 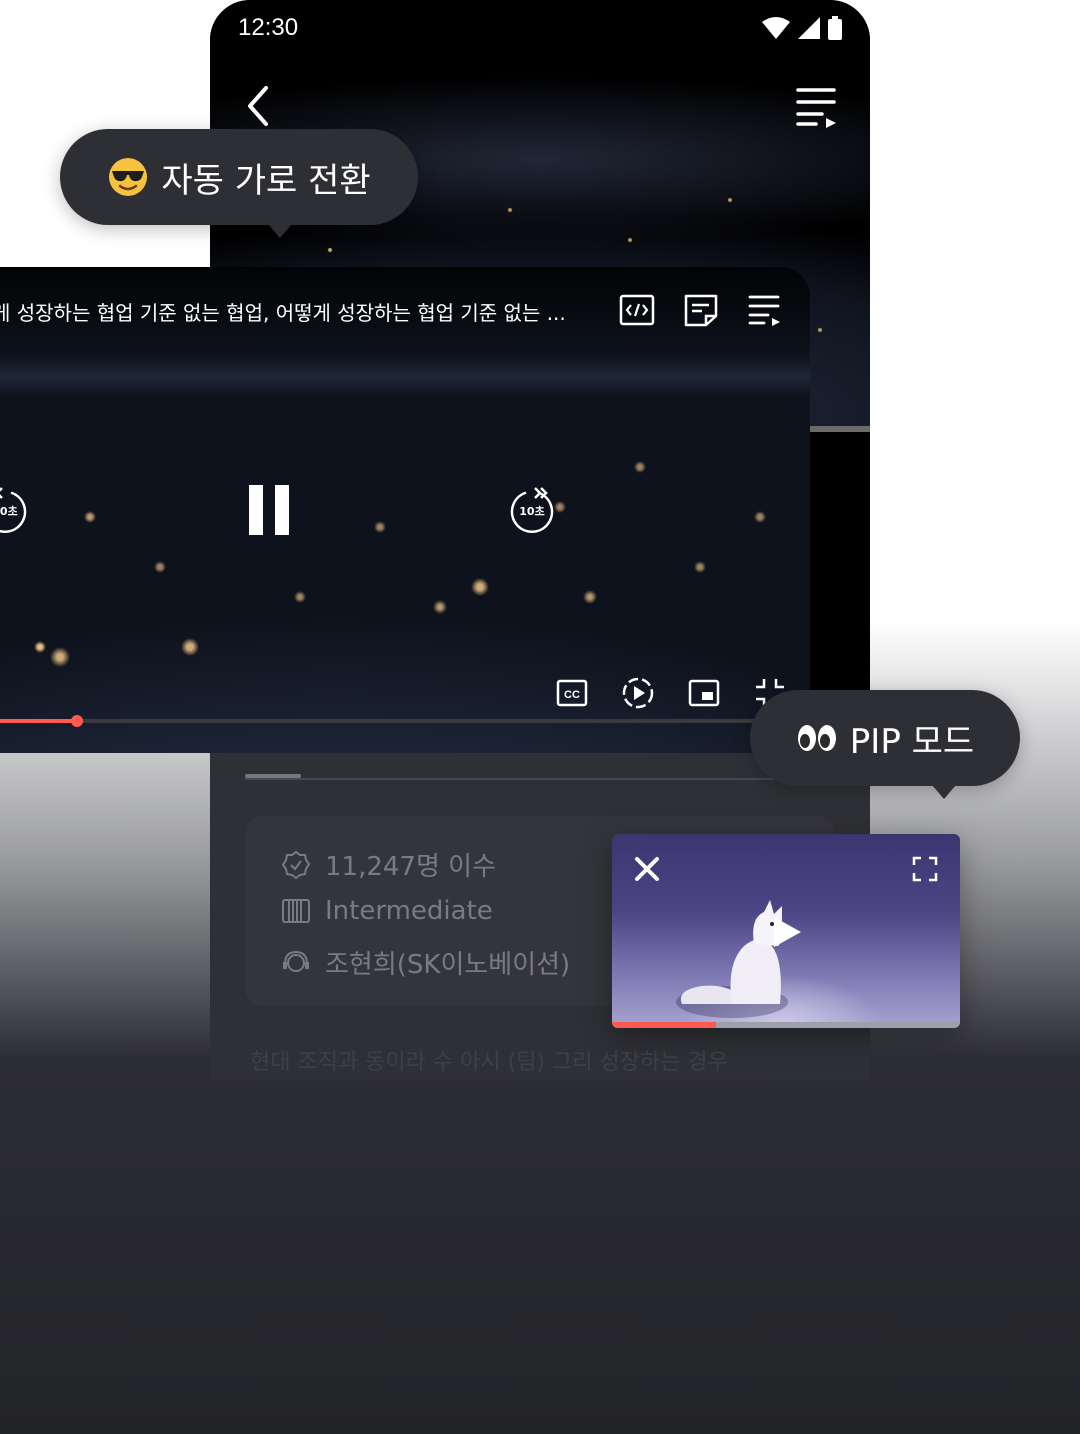 I want to click on back-button, so click(x=260, y=106).